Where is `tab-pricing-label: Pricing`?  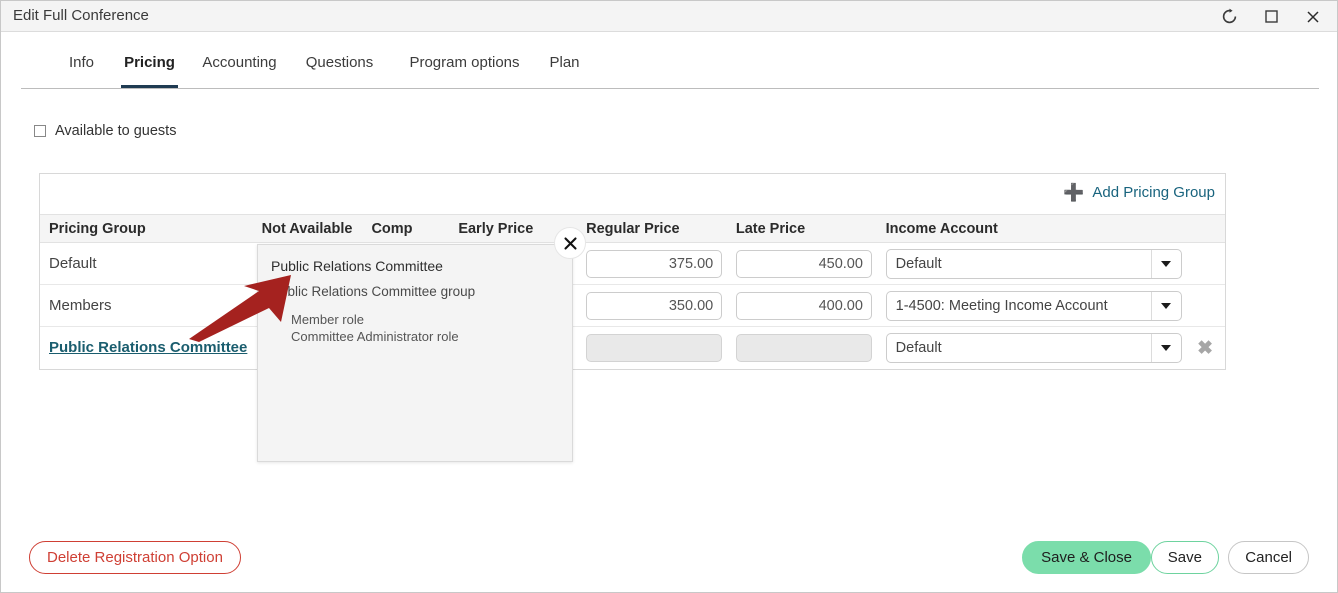
tab-pricing-label: Pricing is located at coordinates (149, 62).